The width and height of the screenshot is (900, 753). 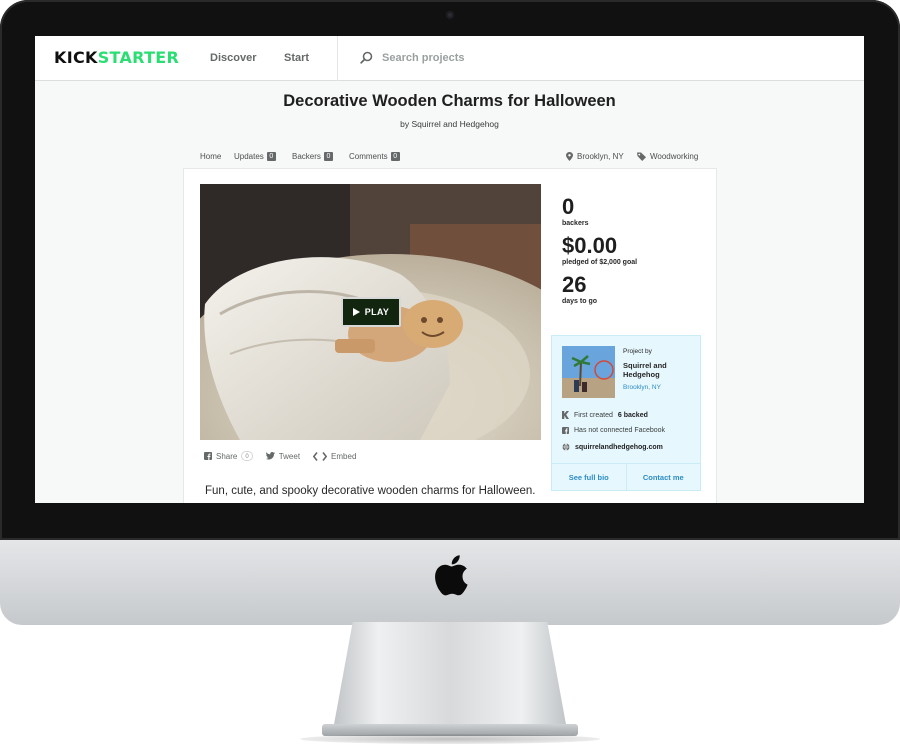 I want to click on facebook-status: Has not connected Facebook, so click(x=620, y=430).